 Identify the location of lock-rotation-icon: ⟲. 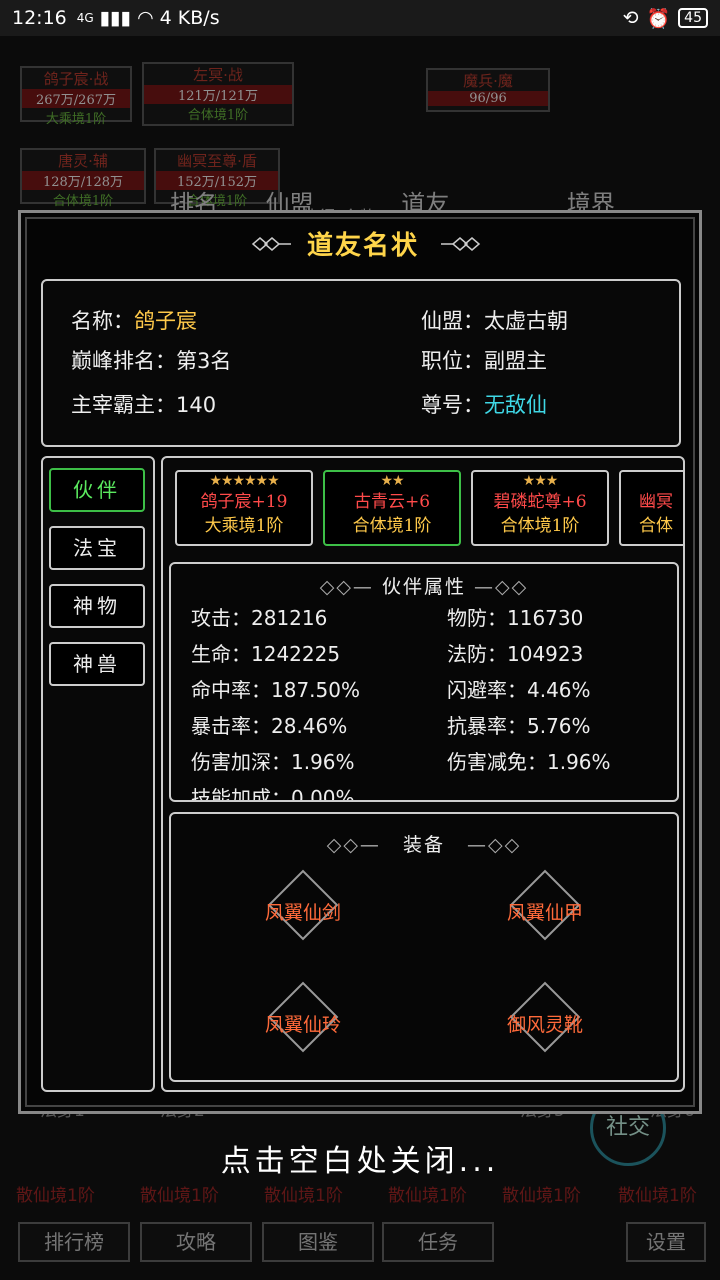
(630, 18).